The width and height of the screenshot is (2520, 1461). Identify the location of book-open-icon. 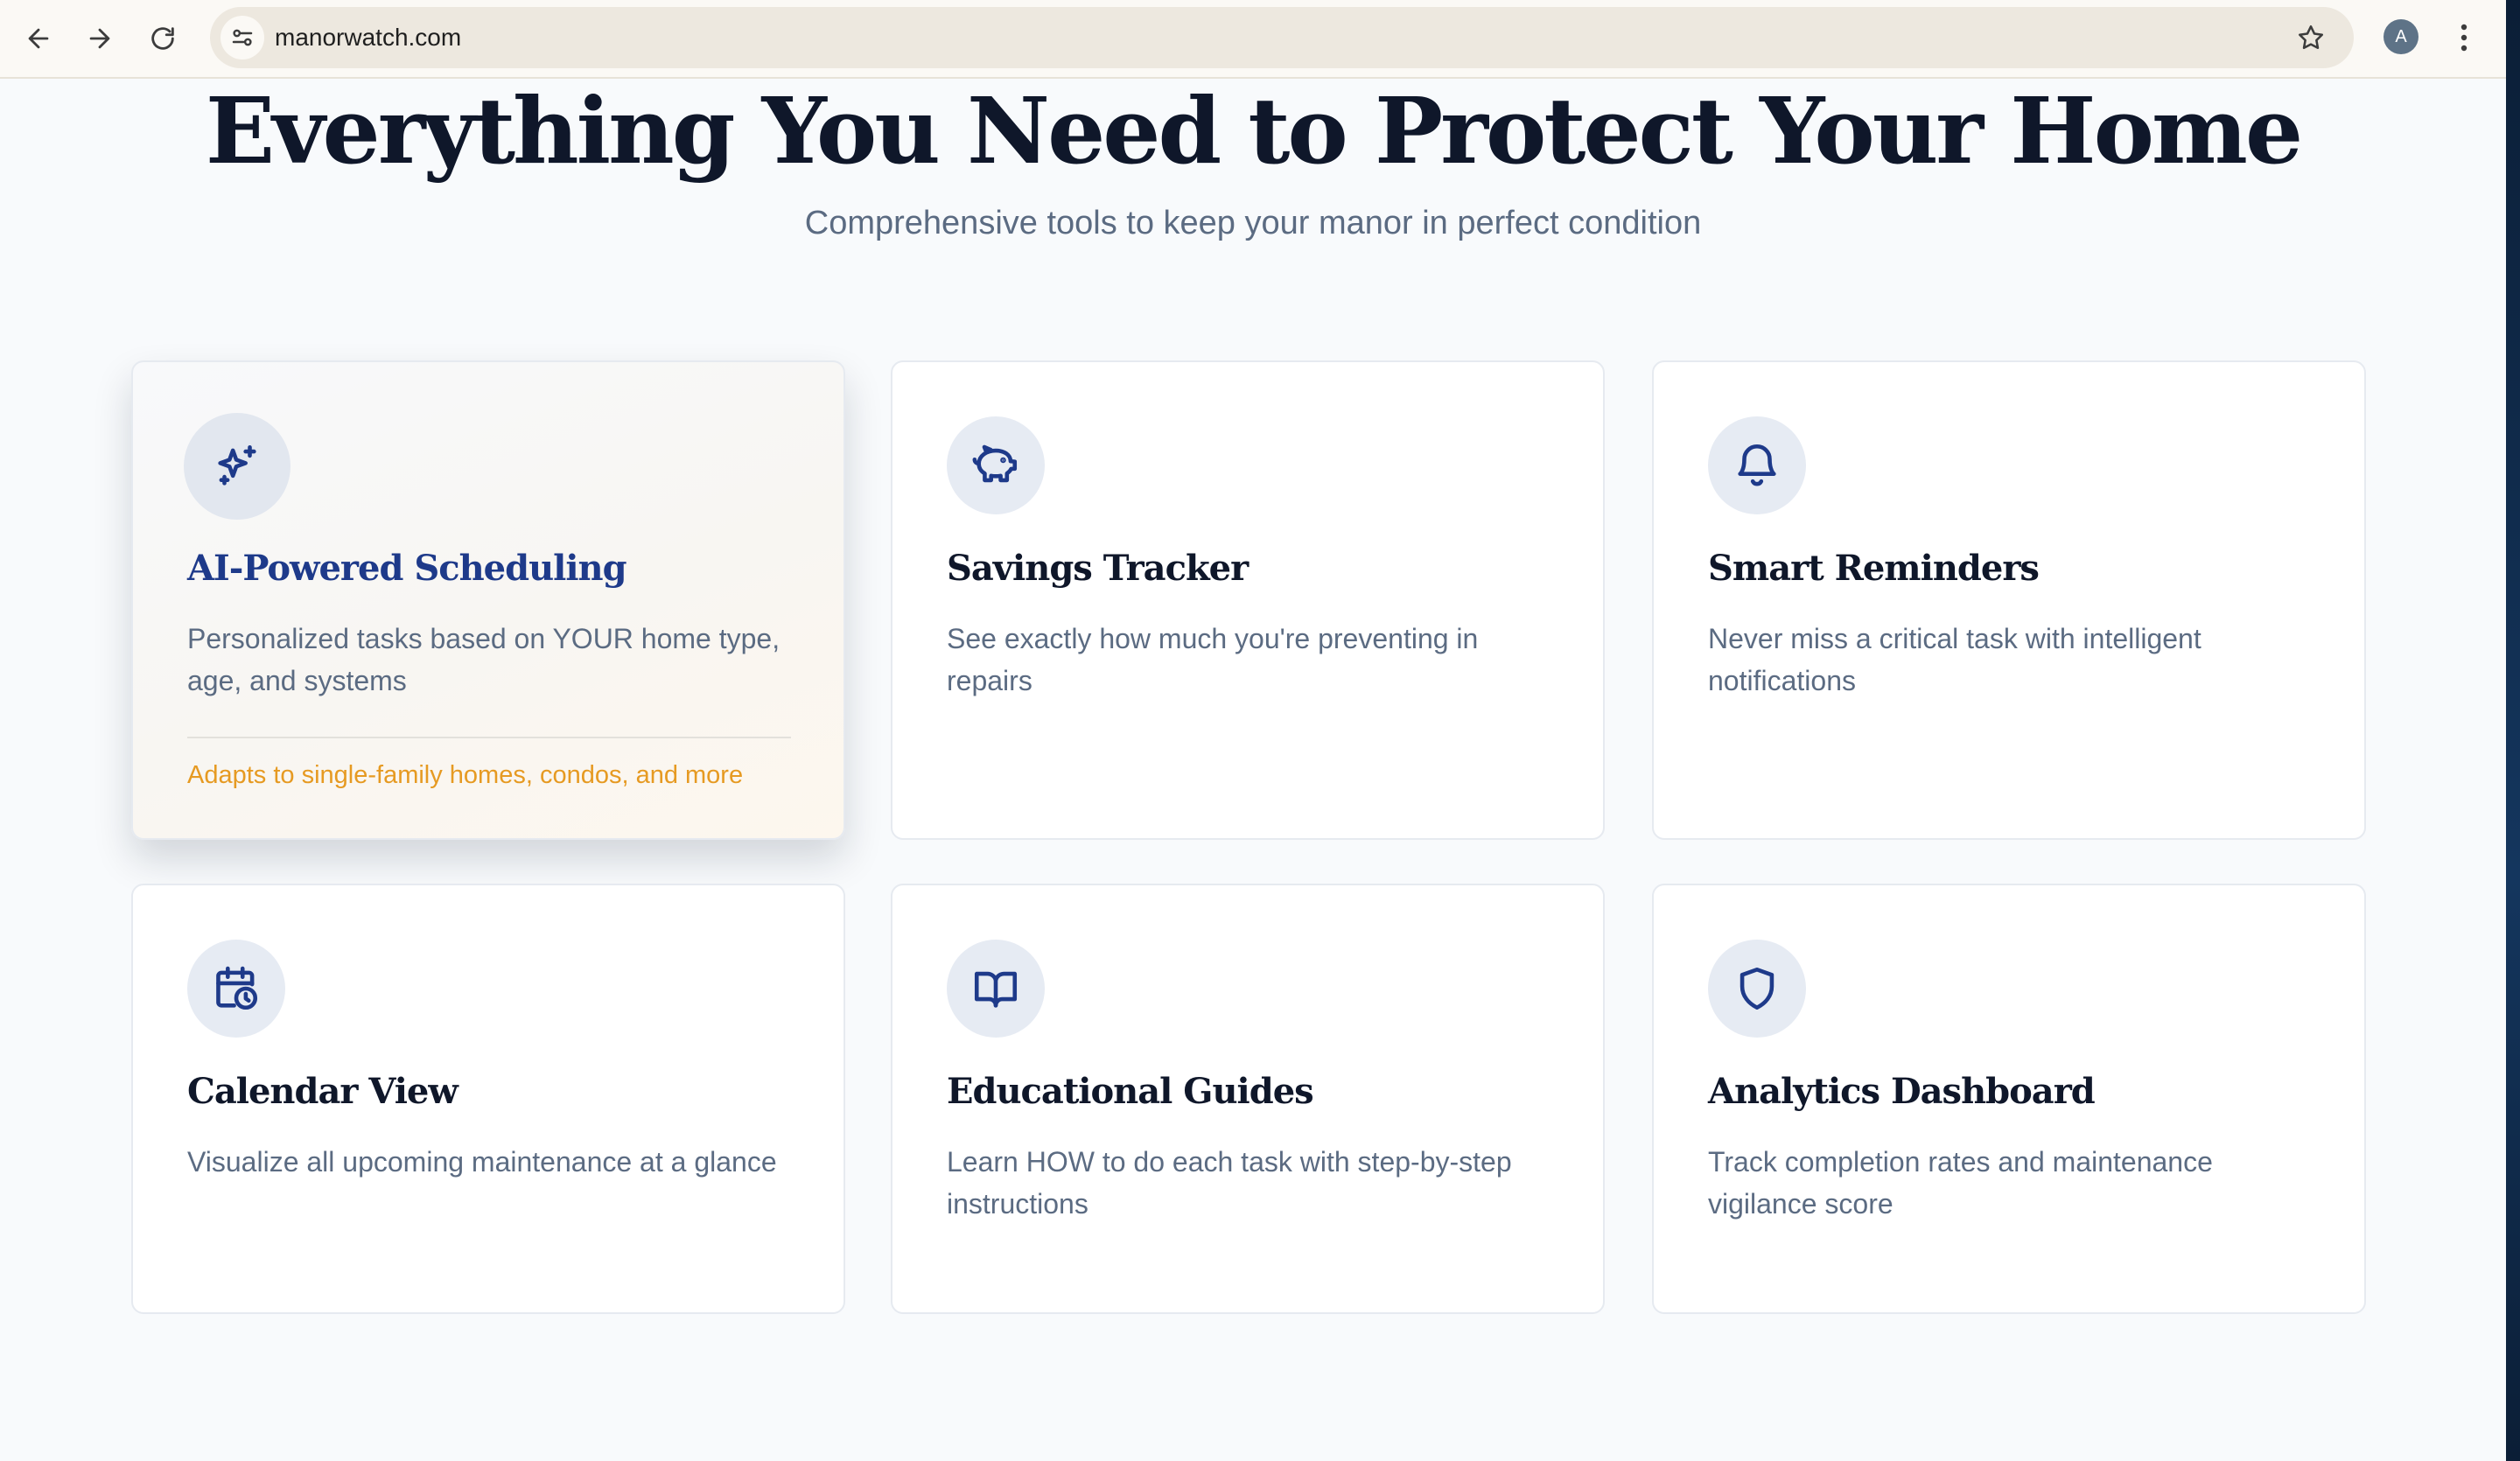
(996, 989).